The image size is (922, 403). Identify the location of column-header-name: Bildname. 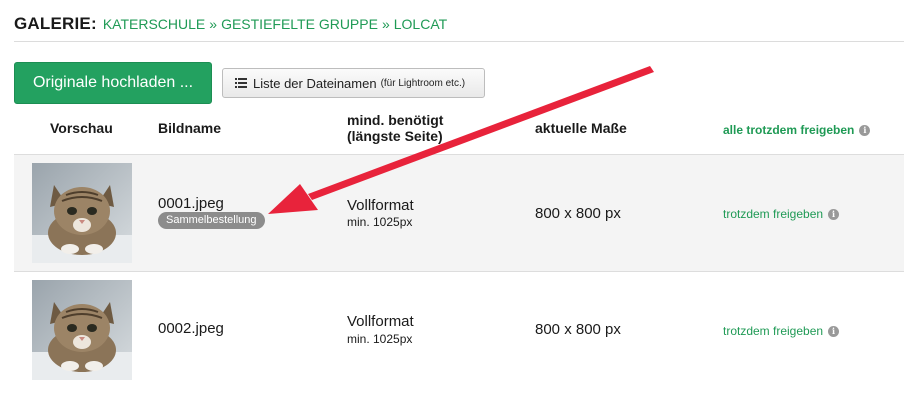
(190, 128).